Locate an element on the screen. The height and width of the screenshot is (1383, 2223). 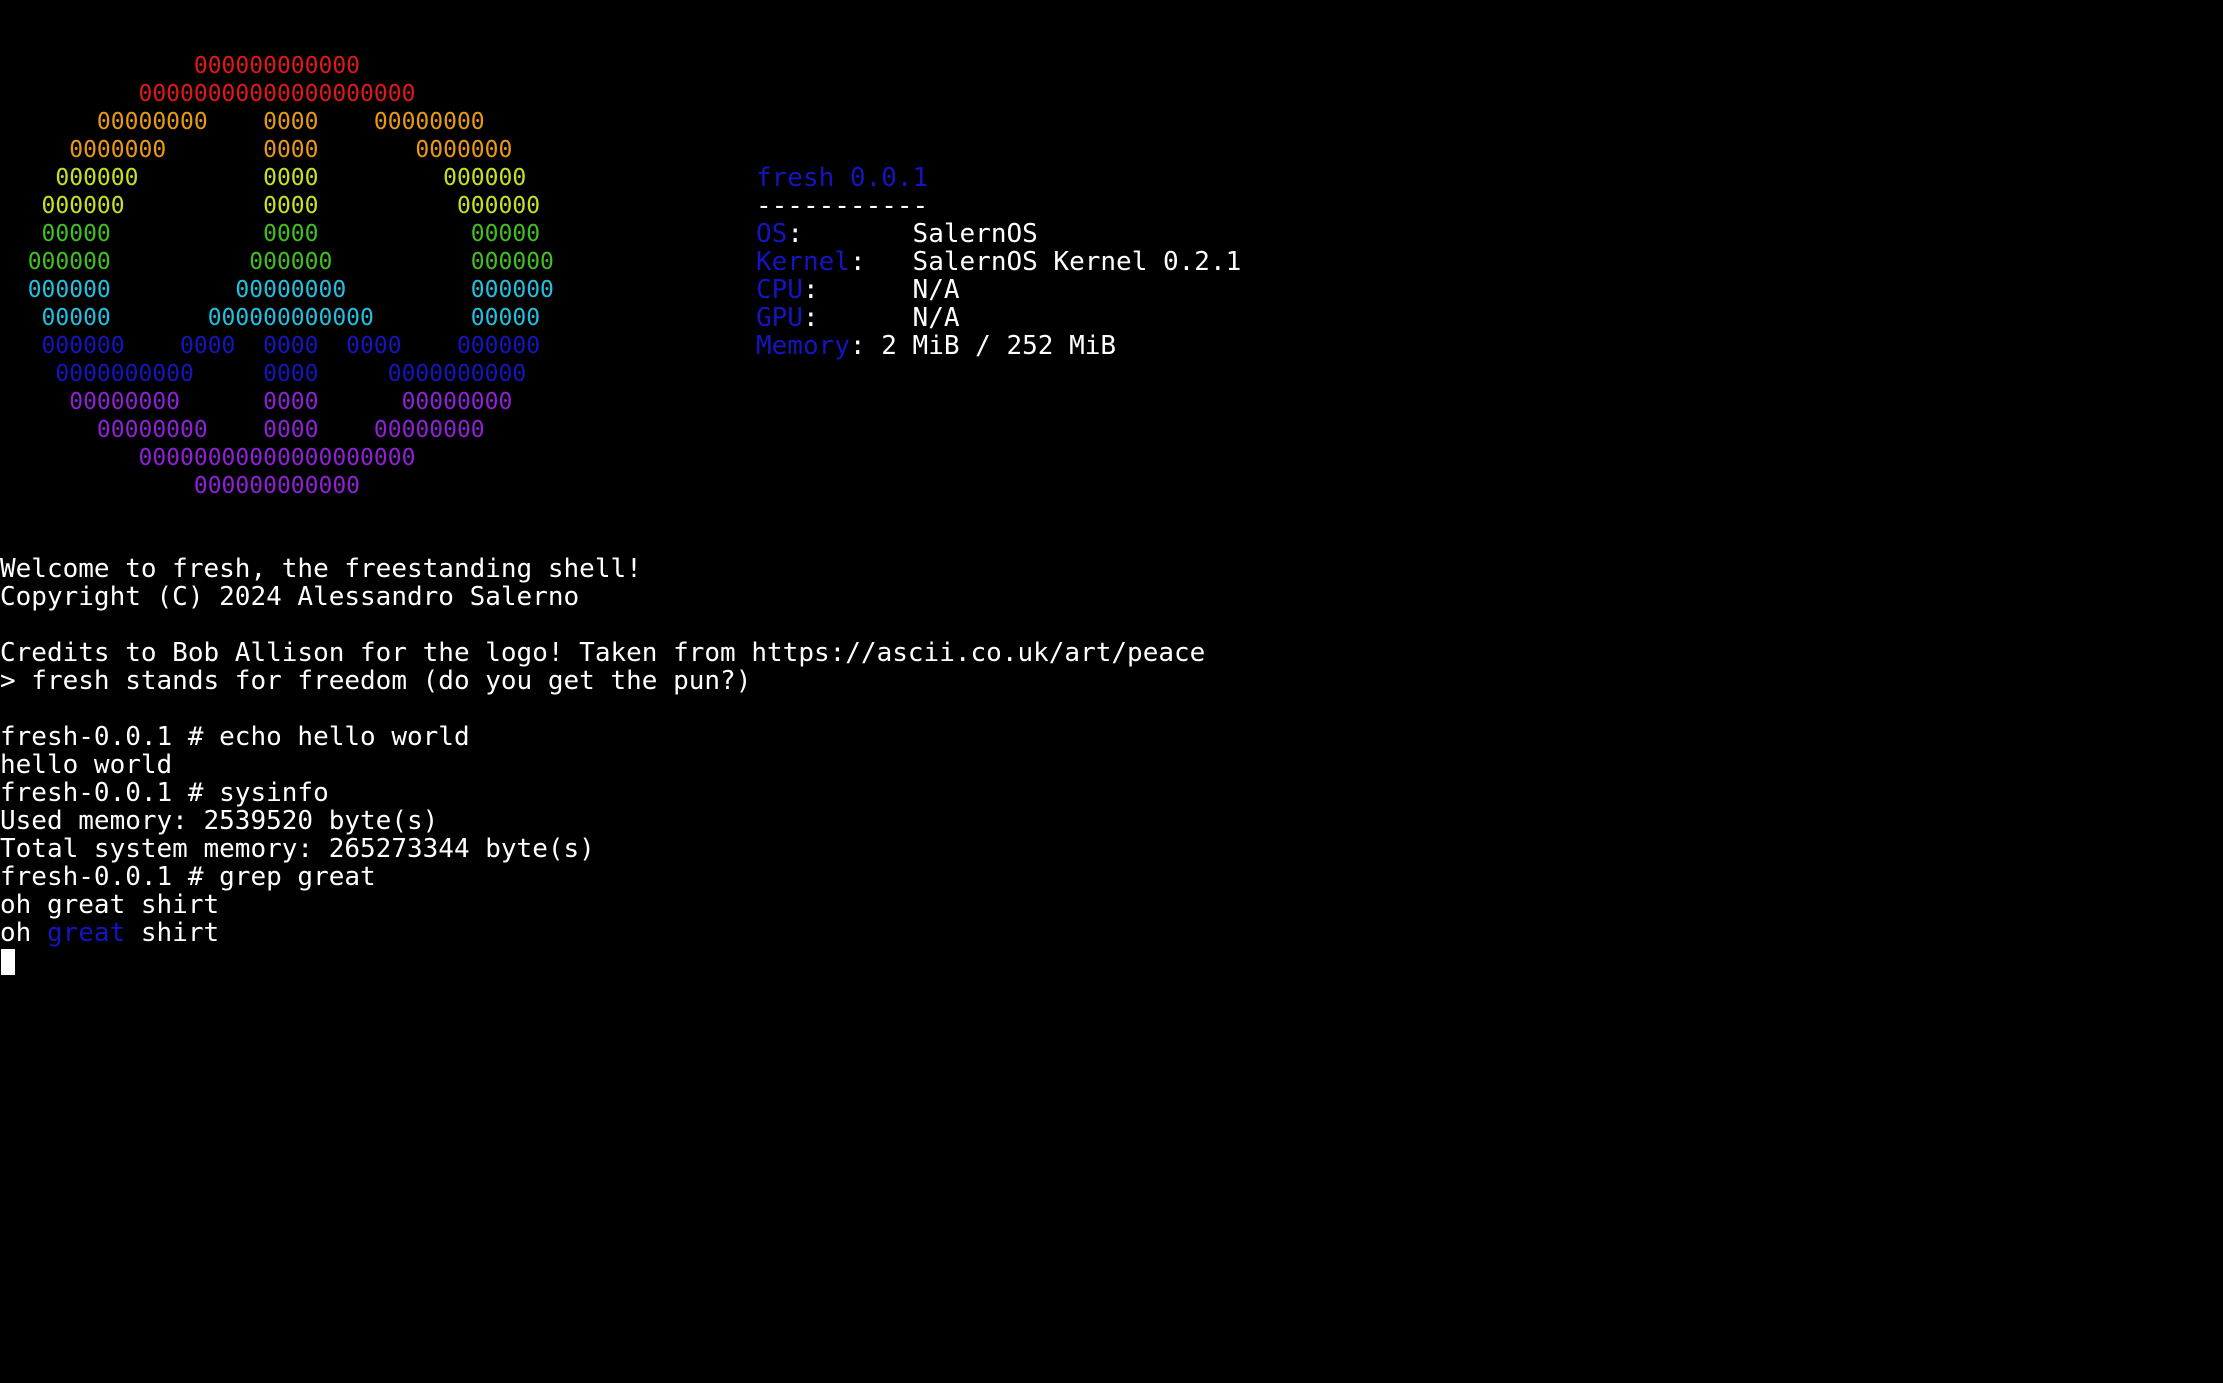
sysinfo-value: 2 MiB / 252 MiB is located at coordinates (999, 346).